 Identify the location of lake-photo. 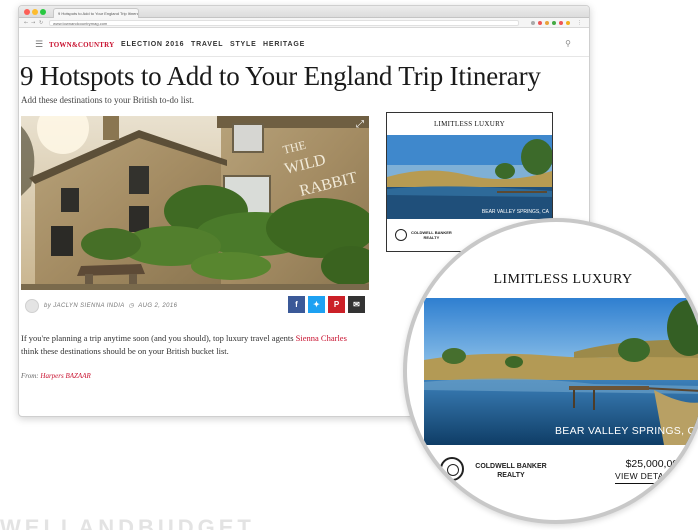
(469, 177).